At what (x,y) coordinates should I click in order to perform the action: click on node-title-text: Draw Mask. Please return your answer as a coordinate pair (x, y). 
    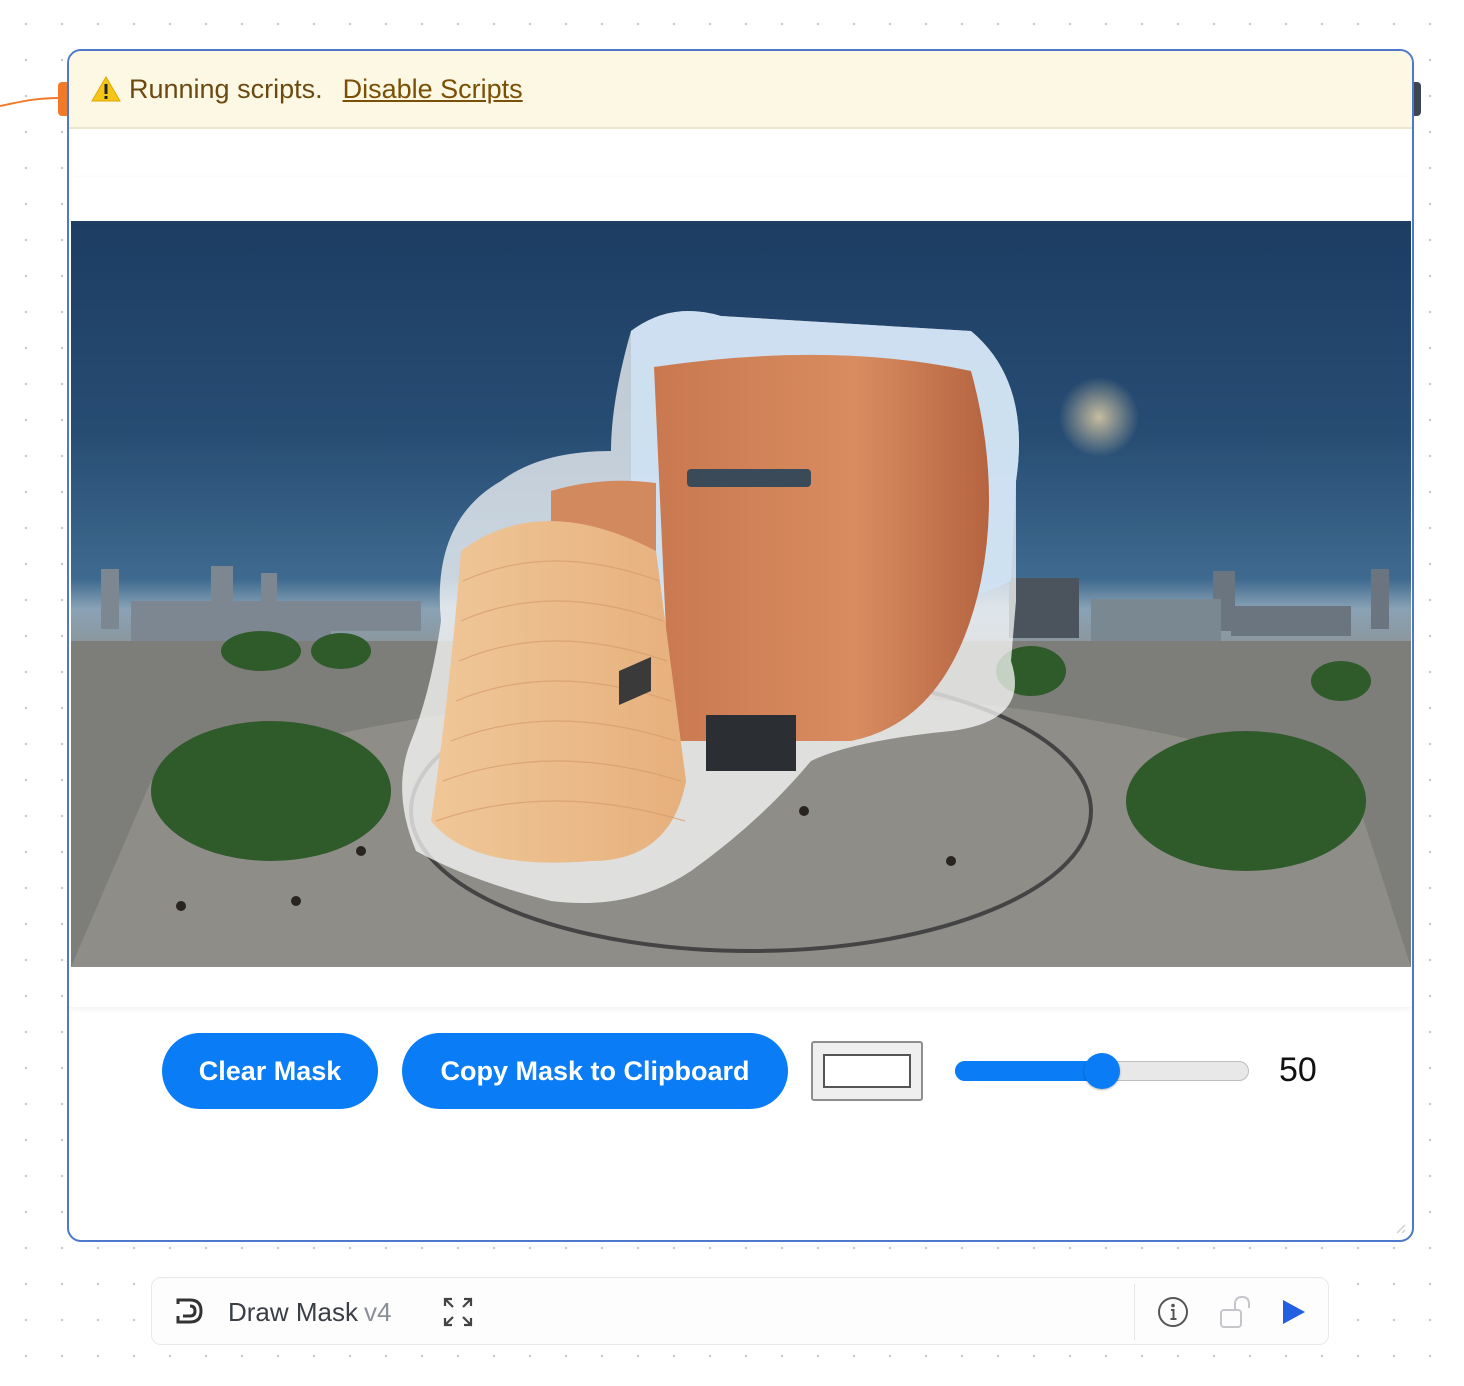
    Looking at the image, I should click on (293, 1312).